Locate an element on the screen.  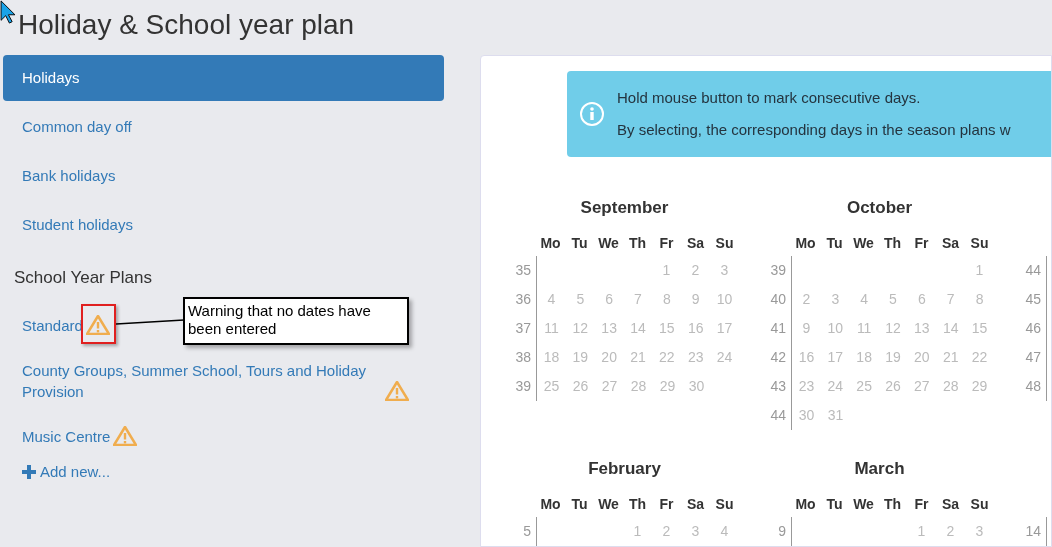
annotation-highlight is located at coordinates (98, 324).